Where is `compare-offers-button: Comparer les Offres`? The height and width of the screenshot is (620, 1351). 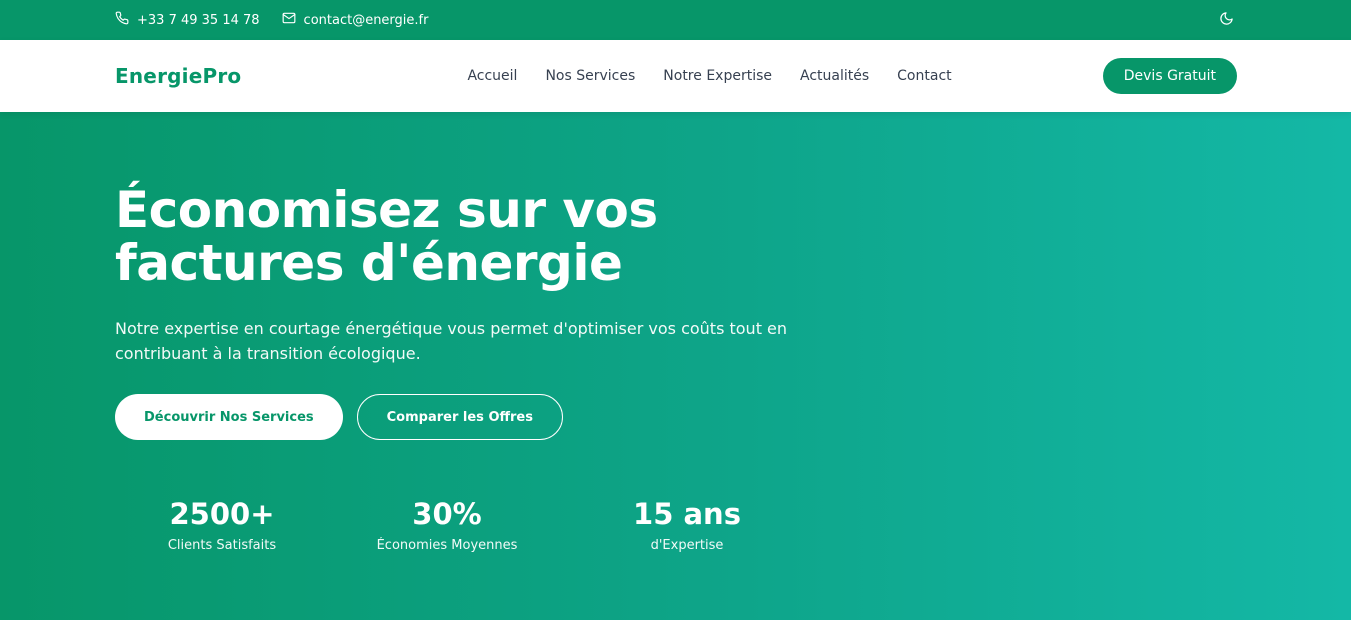
compare-offers-button: Comparer les Offres is located at coordinates (459, 417).